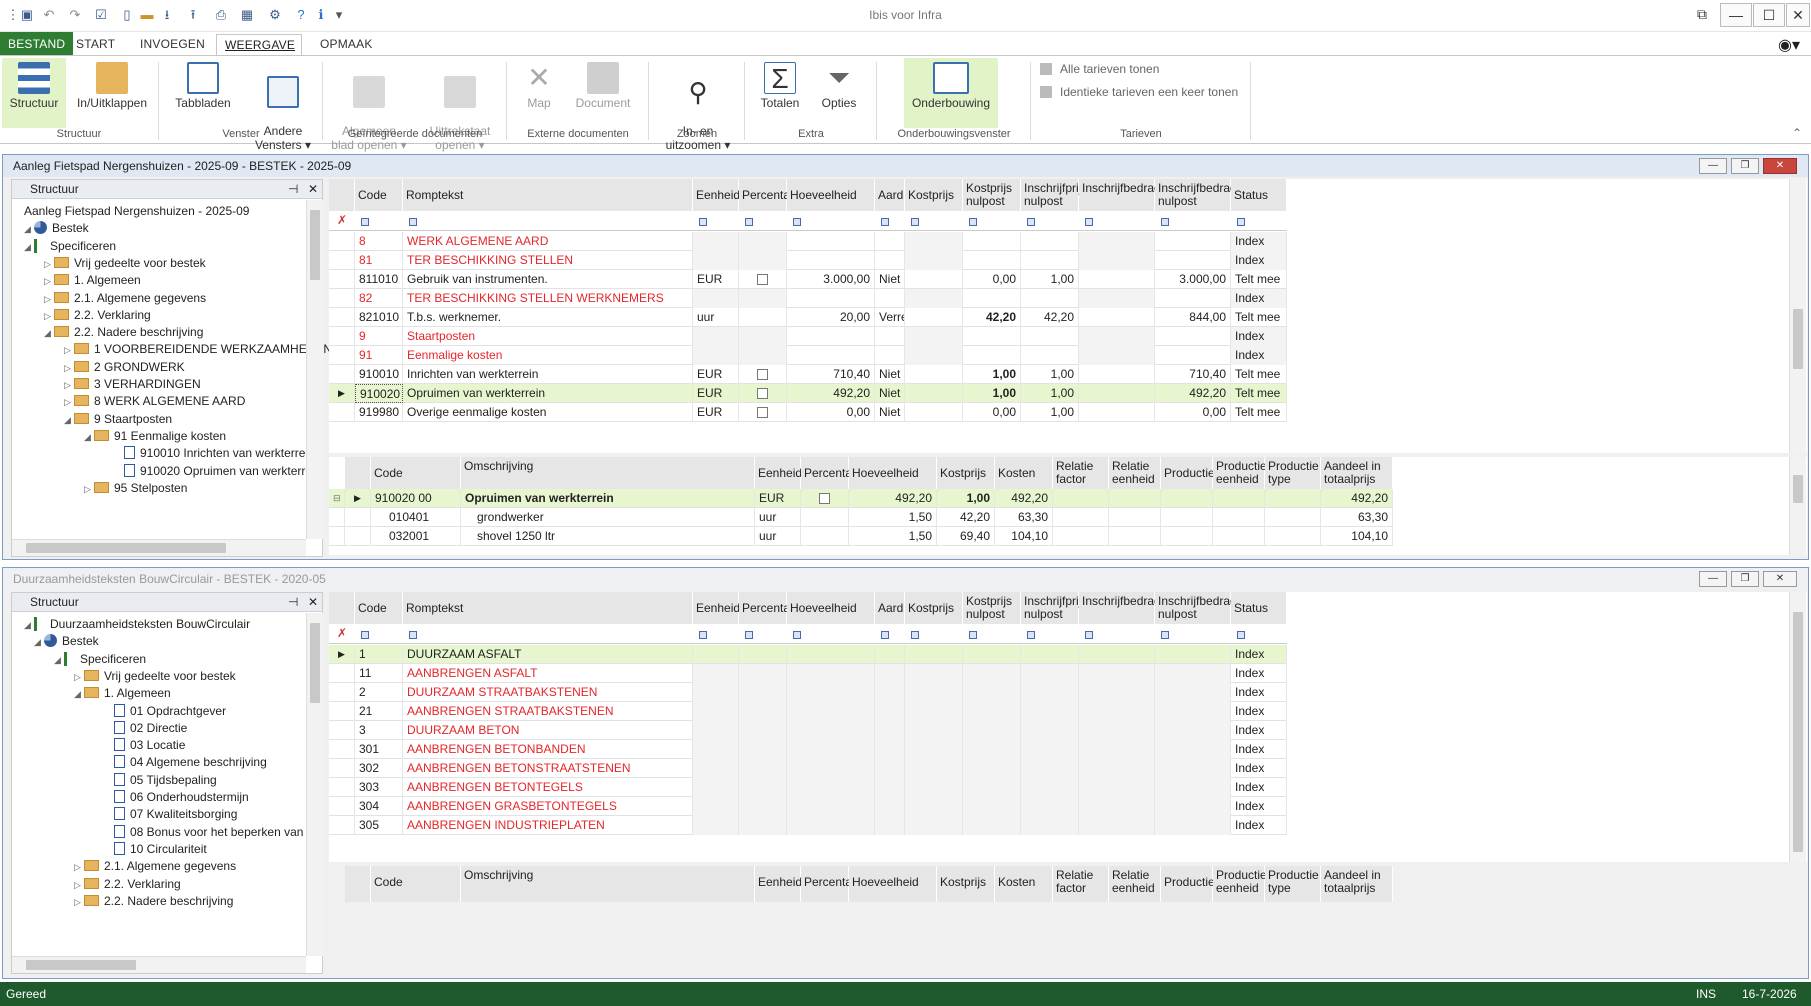 This screenshot has width=1811, height=1006. I want to click on tab-bestand: BESTAND, so click(37, 44).